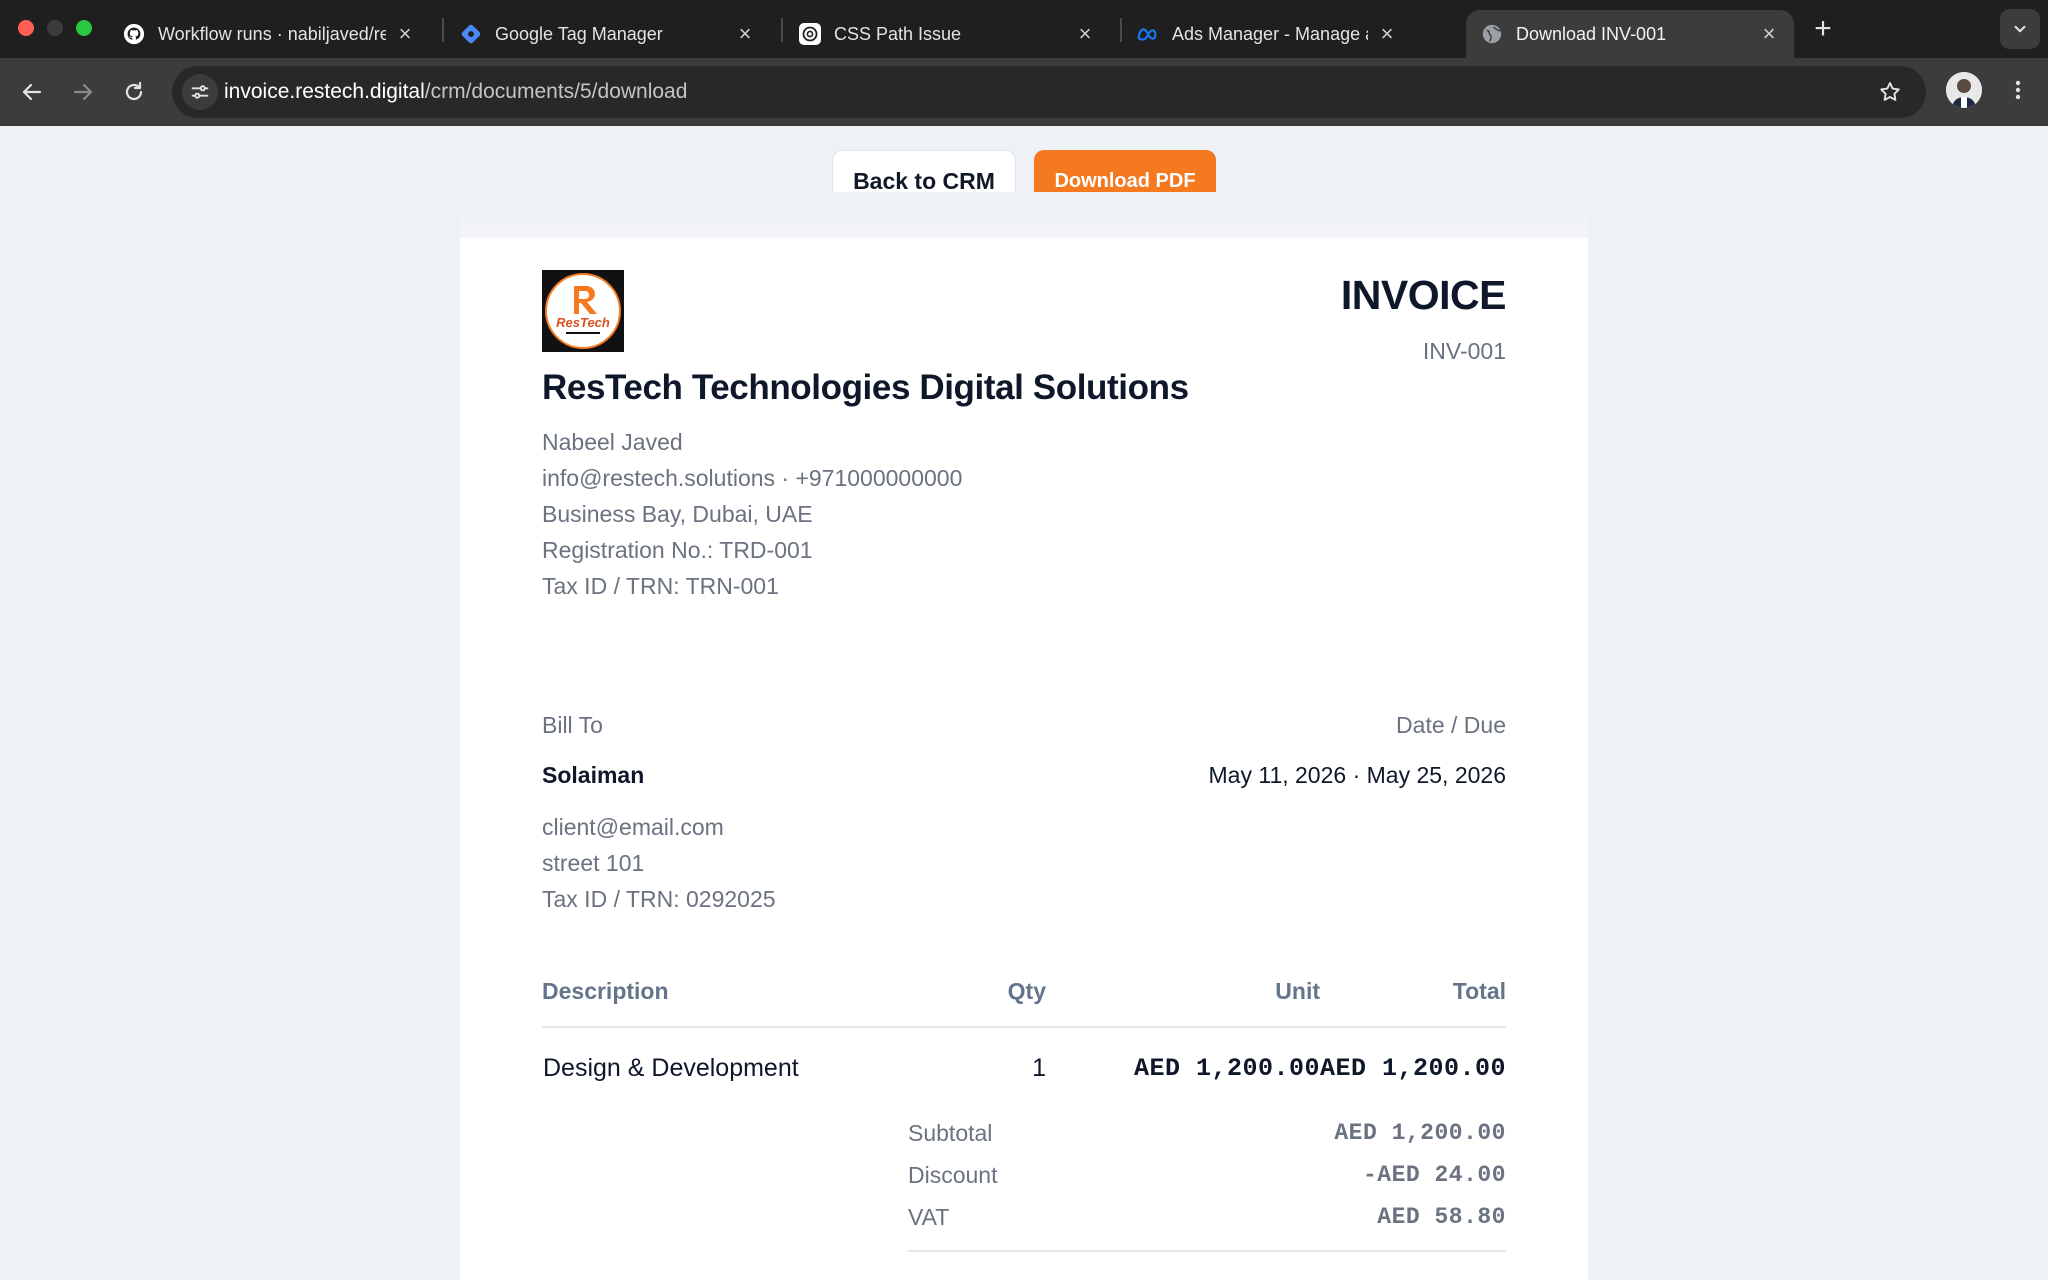 The width and height of the screenshot is (2048, 1280). Describe the element at coordinates (200, 92) in the screenshot. I see `site-settings-icon` at that location.